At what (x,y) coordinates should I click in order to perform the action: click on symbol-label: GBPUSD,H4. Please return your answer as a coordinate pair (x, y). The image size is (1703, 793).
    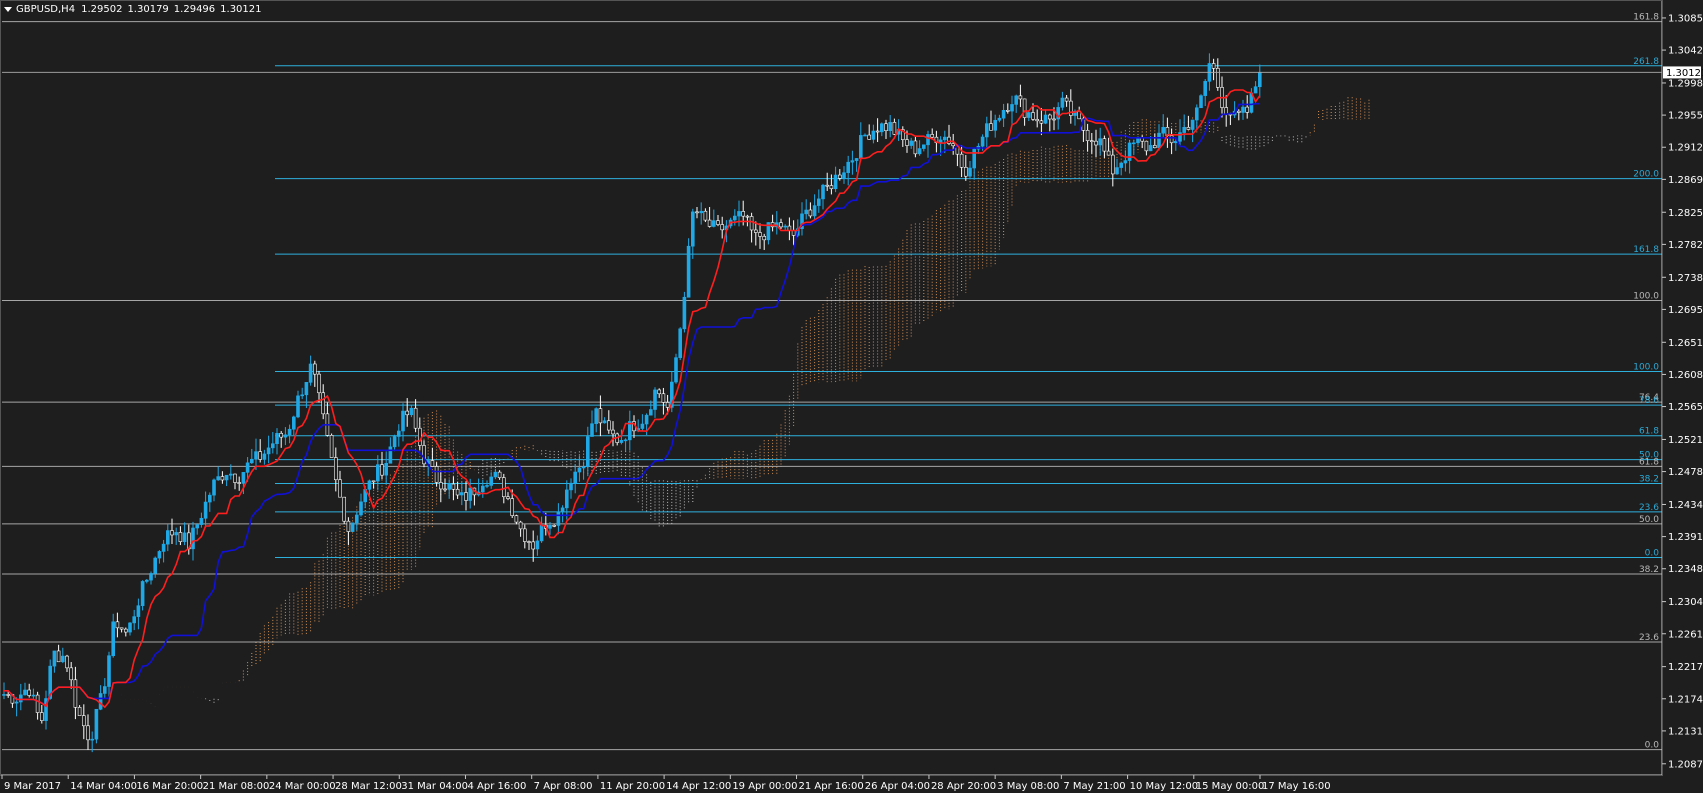
    Looking at the image, I should click on (46, 9).